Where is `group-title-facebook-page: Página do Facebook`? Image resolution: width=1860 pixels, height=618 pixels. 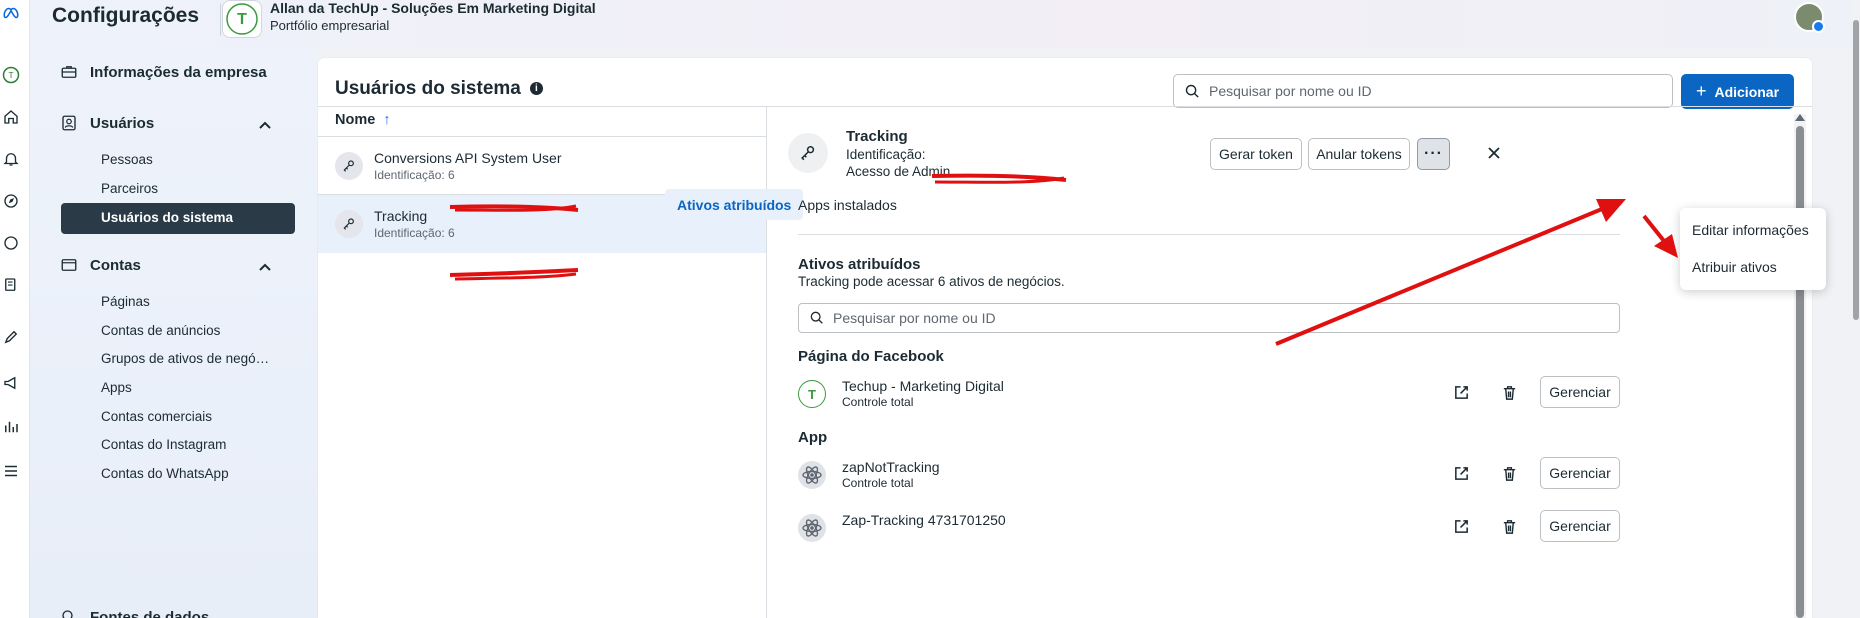
group-title-facebook-page: Página do Facebook is located at coordinates (871, 356).